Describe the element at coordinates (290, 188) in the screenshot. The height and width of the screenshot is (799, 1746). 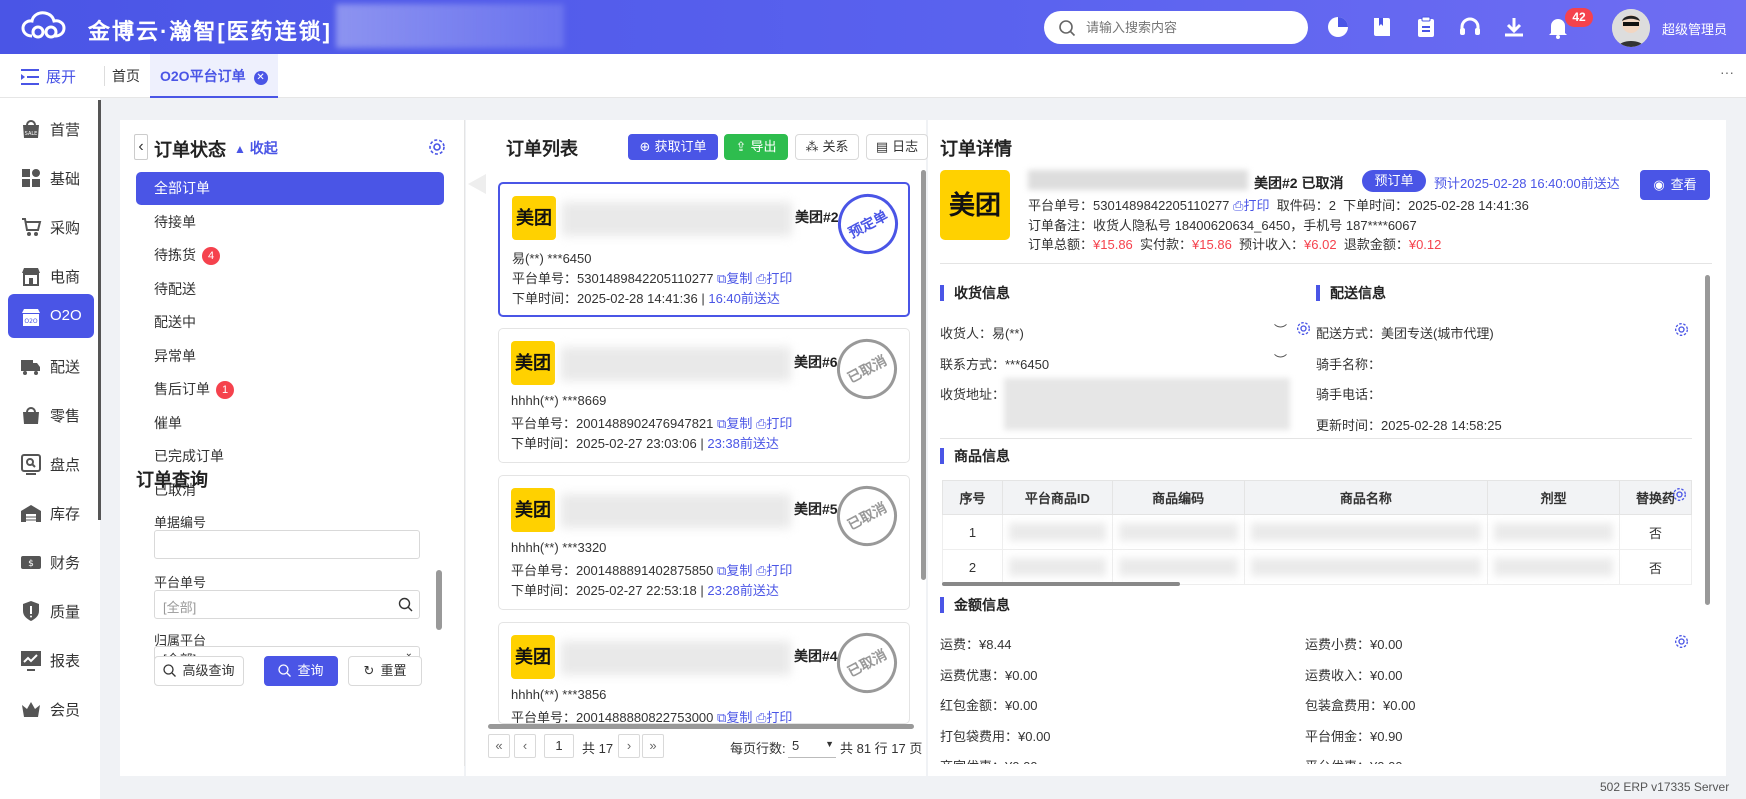
I see `status-item: 全部订单` at that location.